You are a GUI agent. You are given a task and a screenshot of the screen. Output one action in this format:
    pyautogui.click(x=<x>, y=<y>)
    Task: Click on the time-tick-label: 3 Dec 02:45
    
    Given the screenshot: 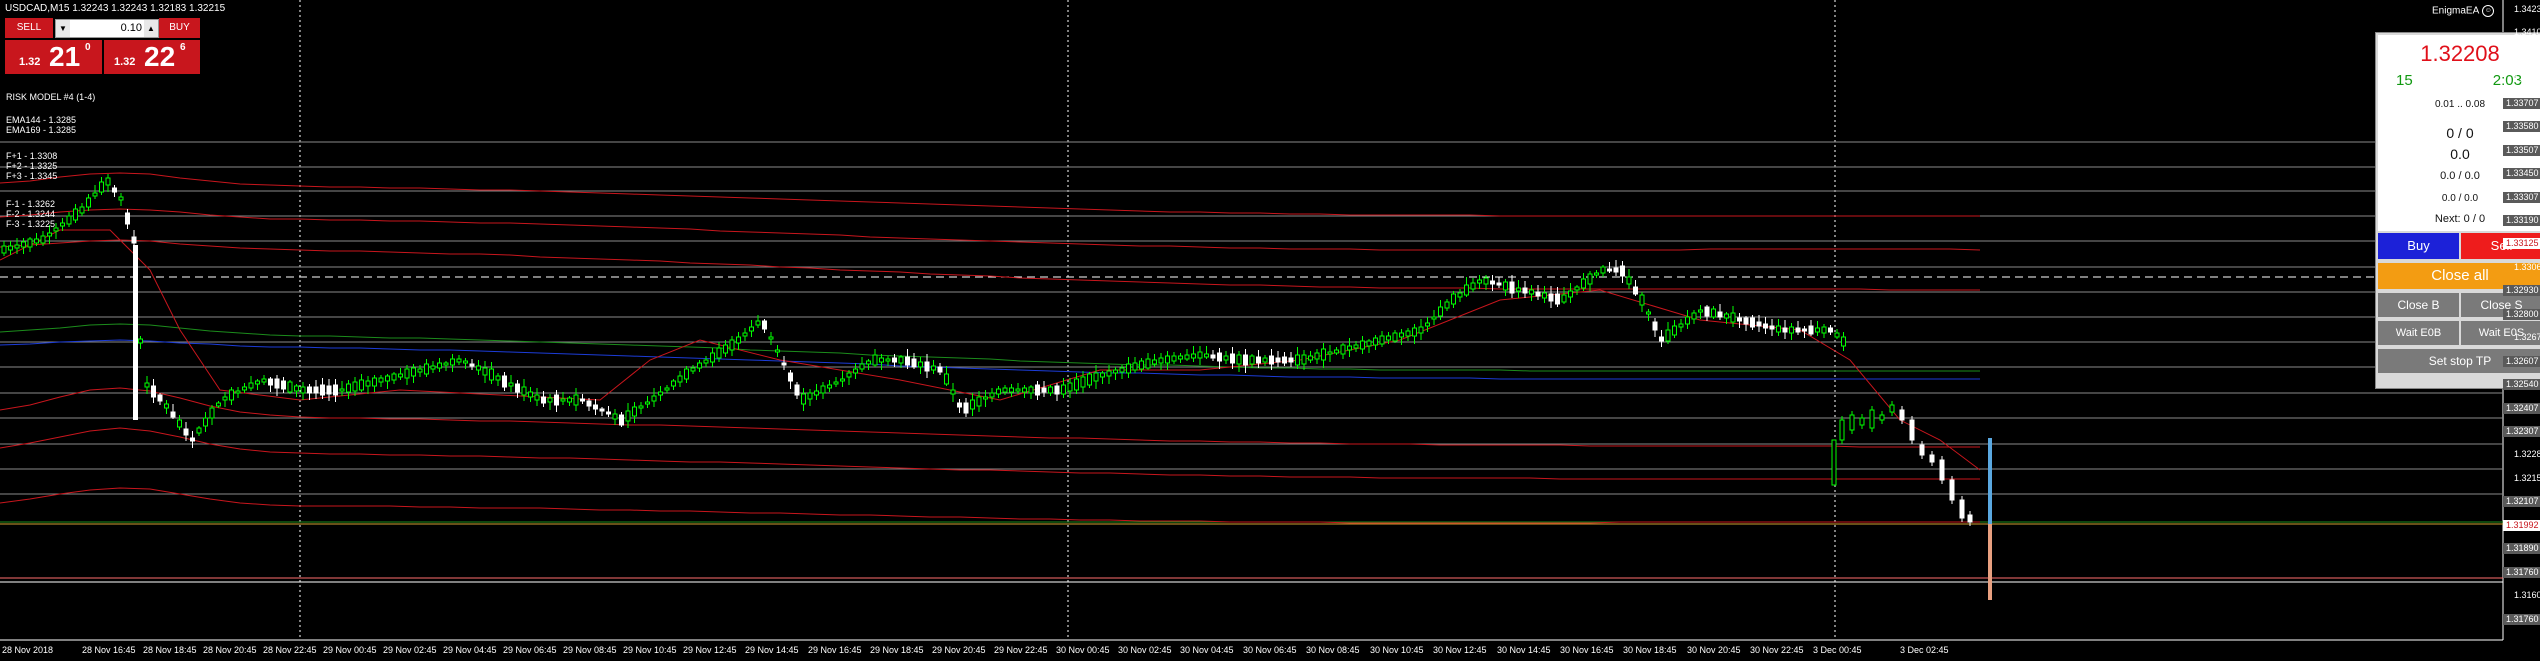 What is the action you would take?
    pyautogui.click(x=1924, y=650)
    